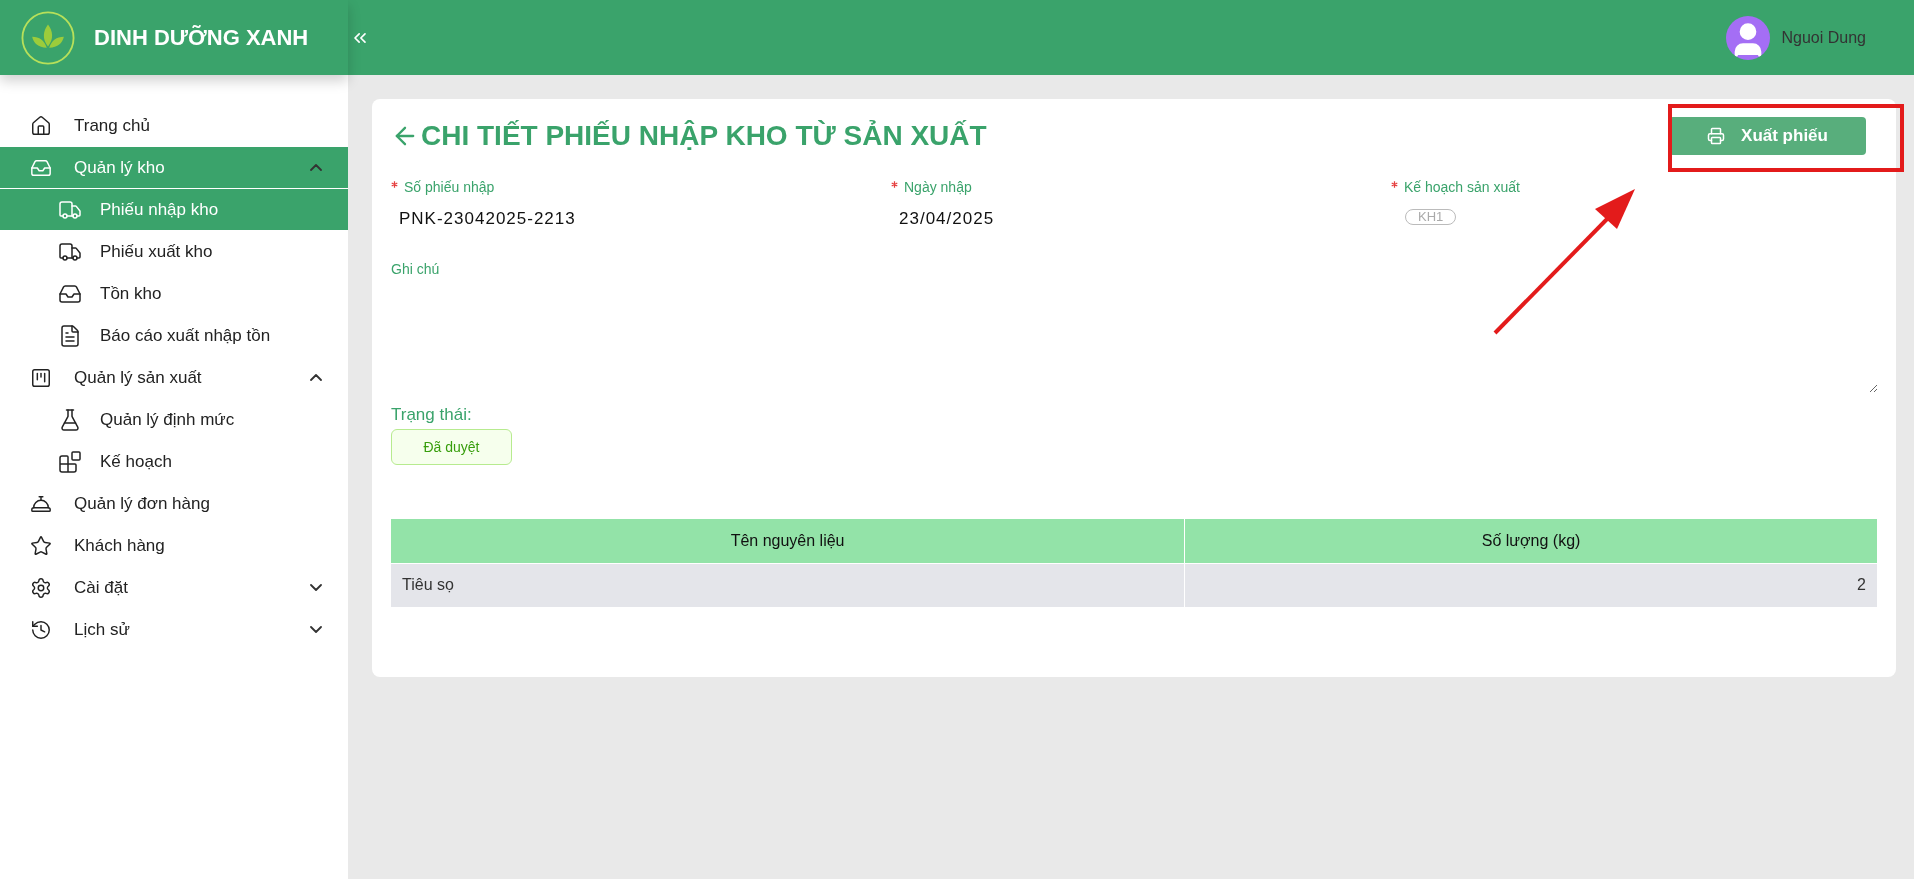 The height and width of the screenshot is (879, 1914). Describe the element at coordinates (41, 629) in the screenshot. I see `history-icon` at that location.